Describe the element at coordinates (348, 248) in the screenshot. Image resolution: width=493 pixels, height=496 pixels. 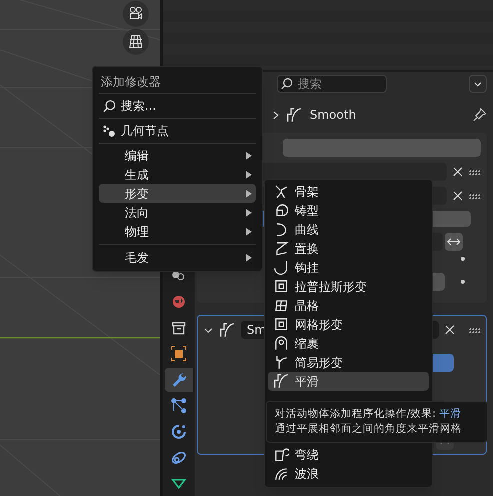
I see `deform-menu-item: 置换` at that location.